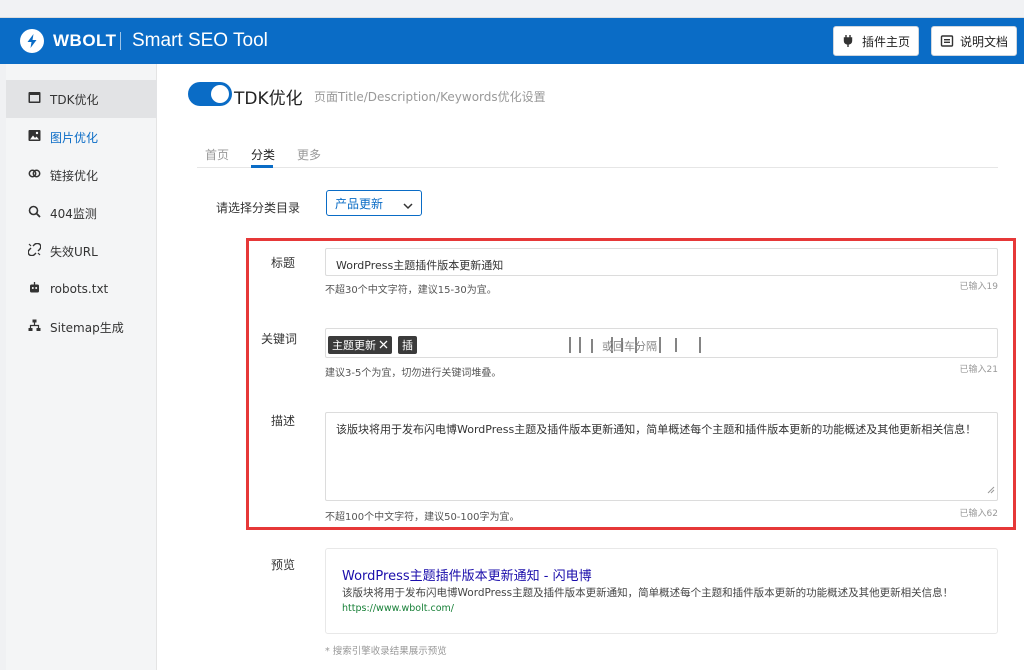  I want to click on app-header: WBOLT Smart SEO Tool 插件主页 说明文档, so click(512, 41).